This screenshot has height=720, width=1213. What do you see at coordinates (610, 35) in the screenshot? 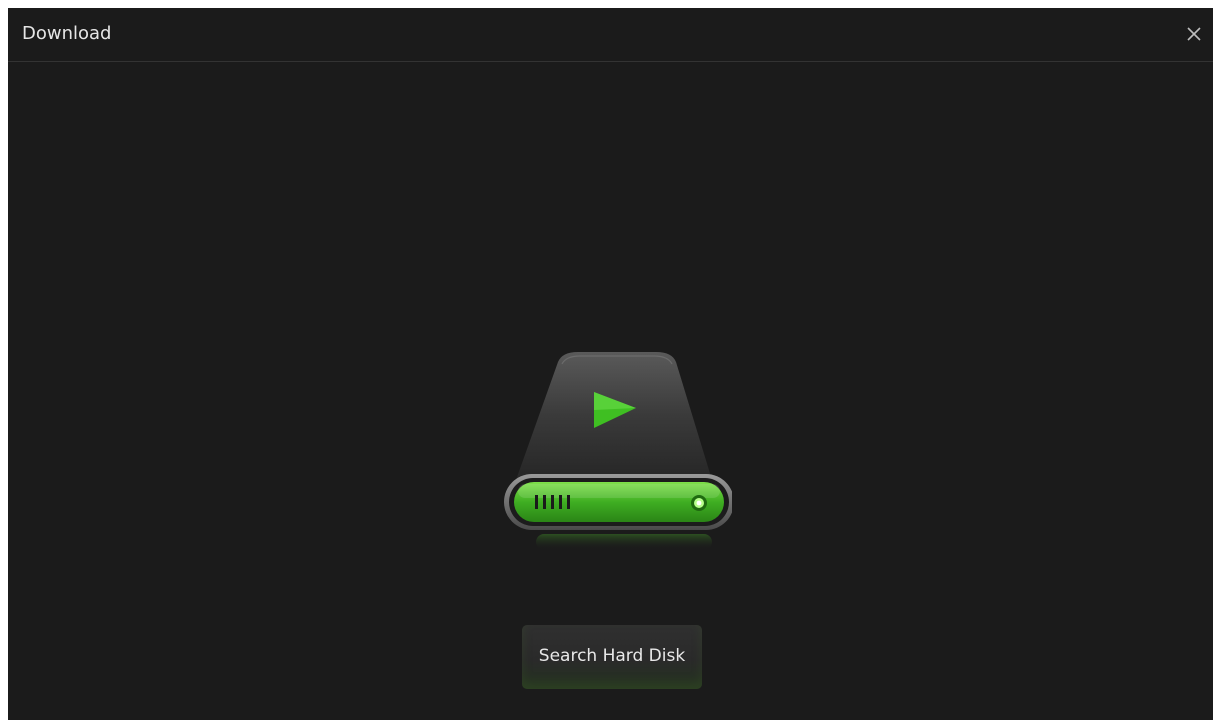
I see `title-bar: Download` at bounding box center [610, 35].